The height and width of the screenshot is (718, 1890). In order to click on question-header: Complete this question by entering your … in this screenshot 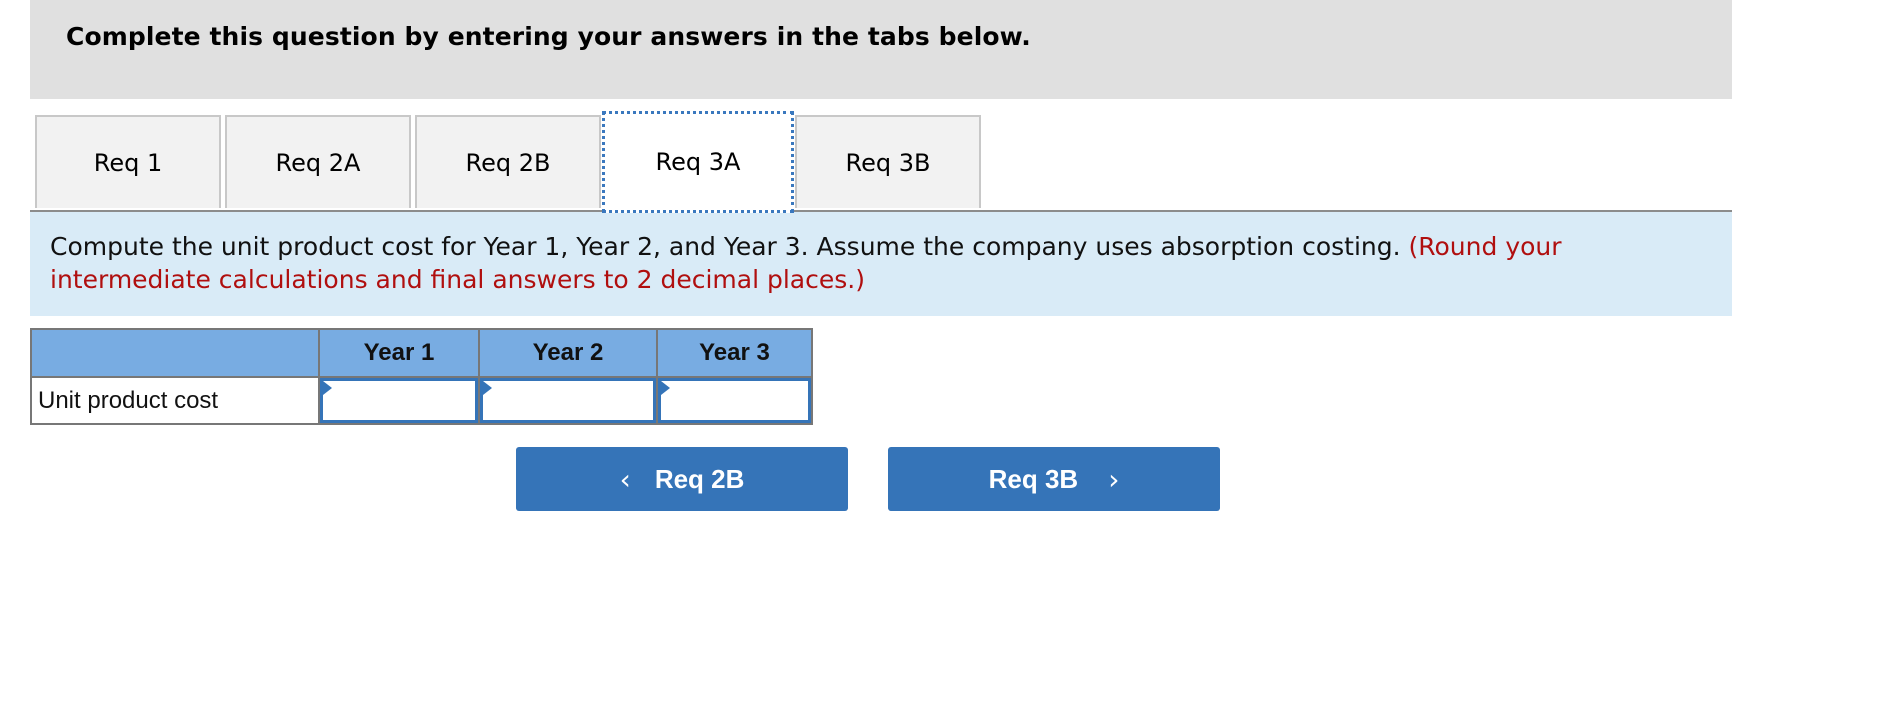, I will do `click(881, 49)`.